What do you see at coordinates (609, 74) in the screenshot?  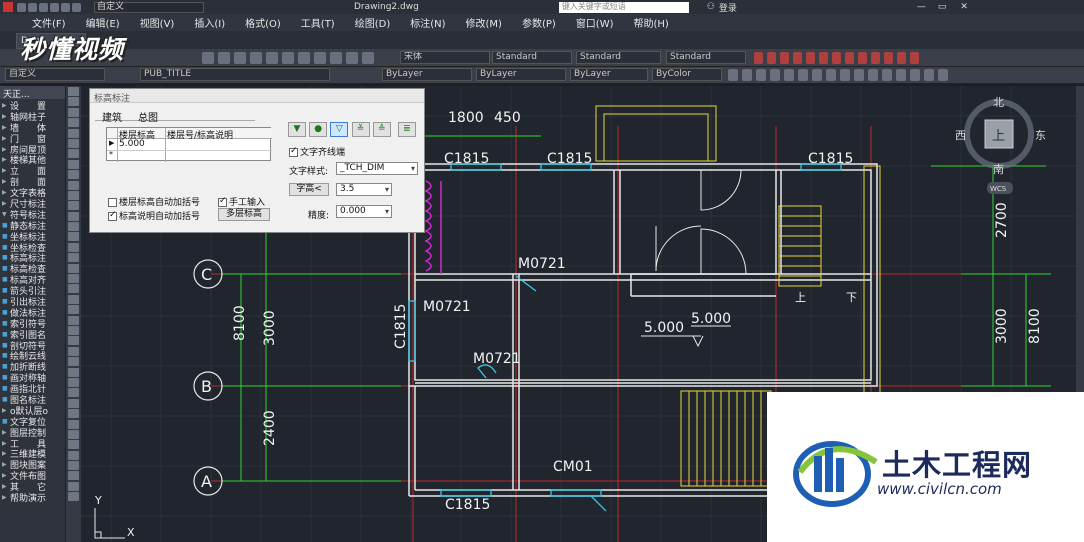 I see `lineweight-combo: ByLayer` at bounding box center [609, 74].